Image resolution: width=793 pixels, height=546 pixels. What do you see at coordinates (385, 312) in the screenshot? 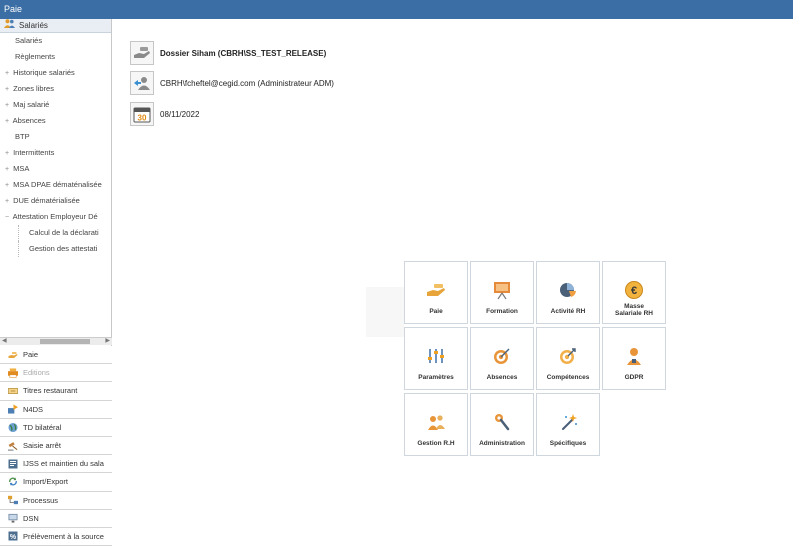
I see `background-panel` at bounding box center [385, 312].